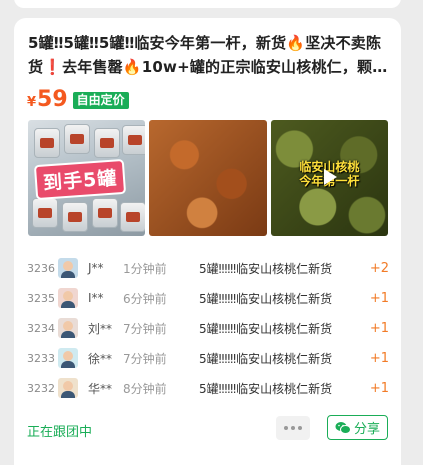 The width and height of the screenshot is (423, 465). Describe the element at coordinates (207, 4) in the screenshot. I see `previous-card-edge` at that location.